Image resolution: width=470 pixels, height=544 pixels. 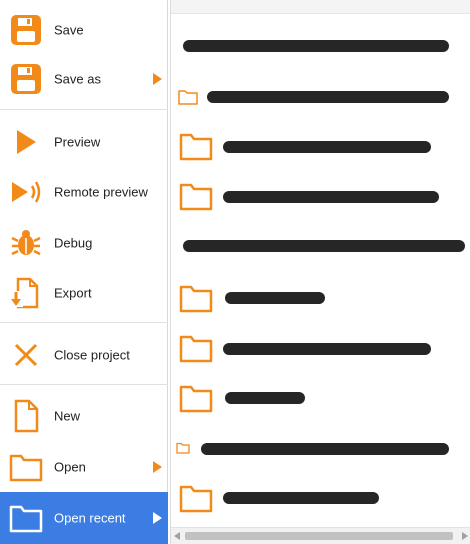 What do you see at coordinates (26, 142) in the screenshot?
I see `play-icon` at bounding box center [26, 142].